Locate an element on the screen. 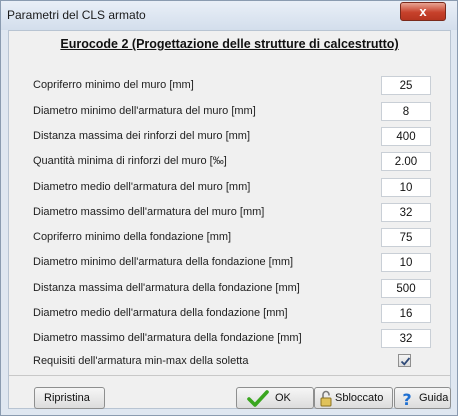  close-icon: x is located at coordinates (423, 11).